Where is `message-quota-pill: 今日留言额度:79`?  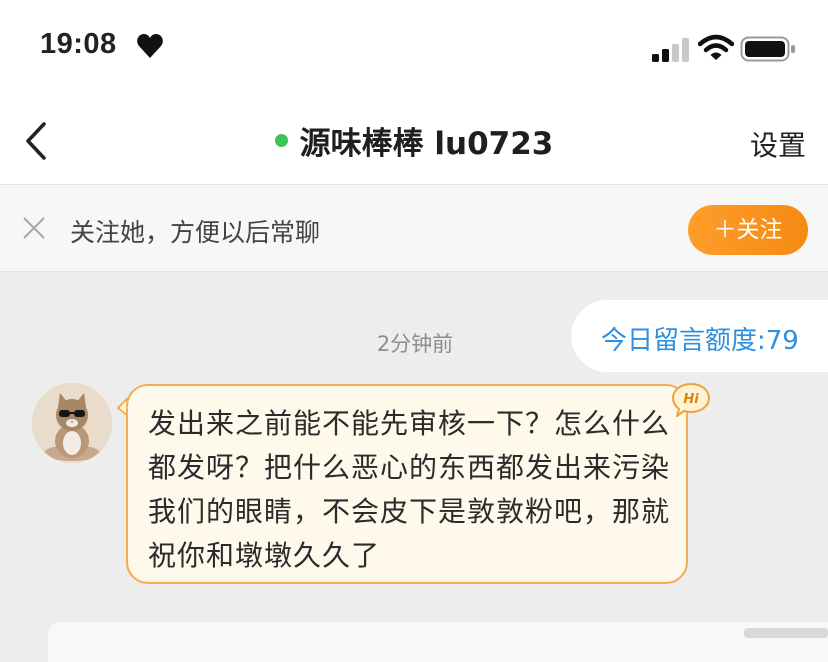
message-quota-pill: 今日留言额度:79 is located at coordinates (699, 336).